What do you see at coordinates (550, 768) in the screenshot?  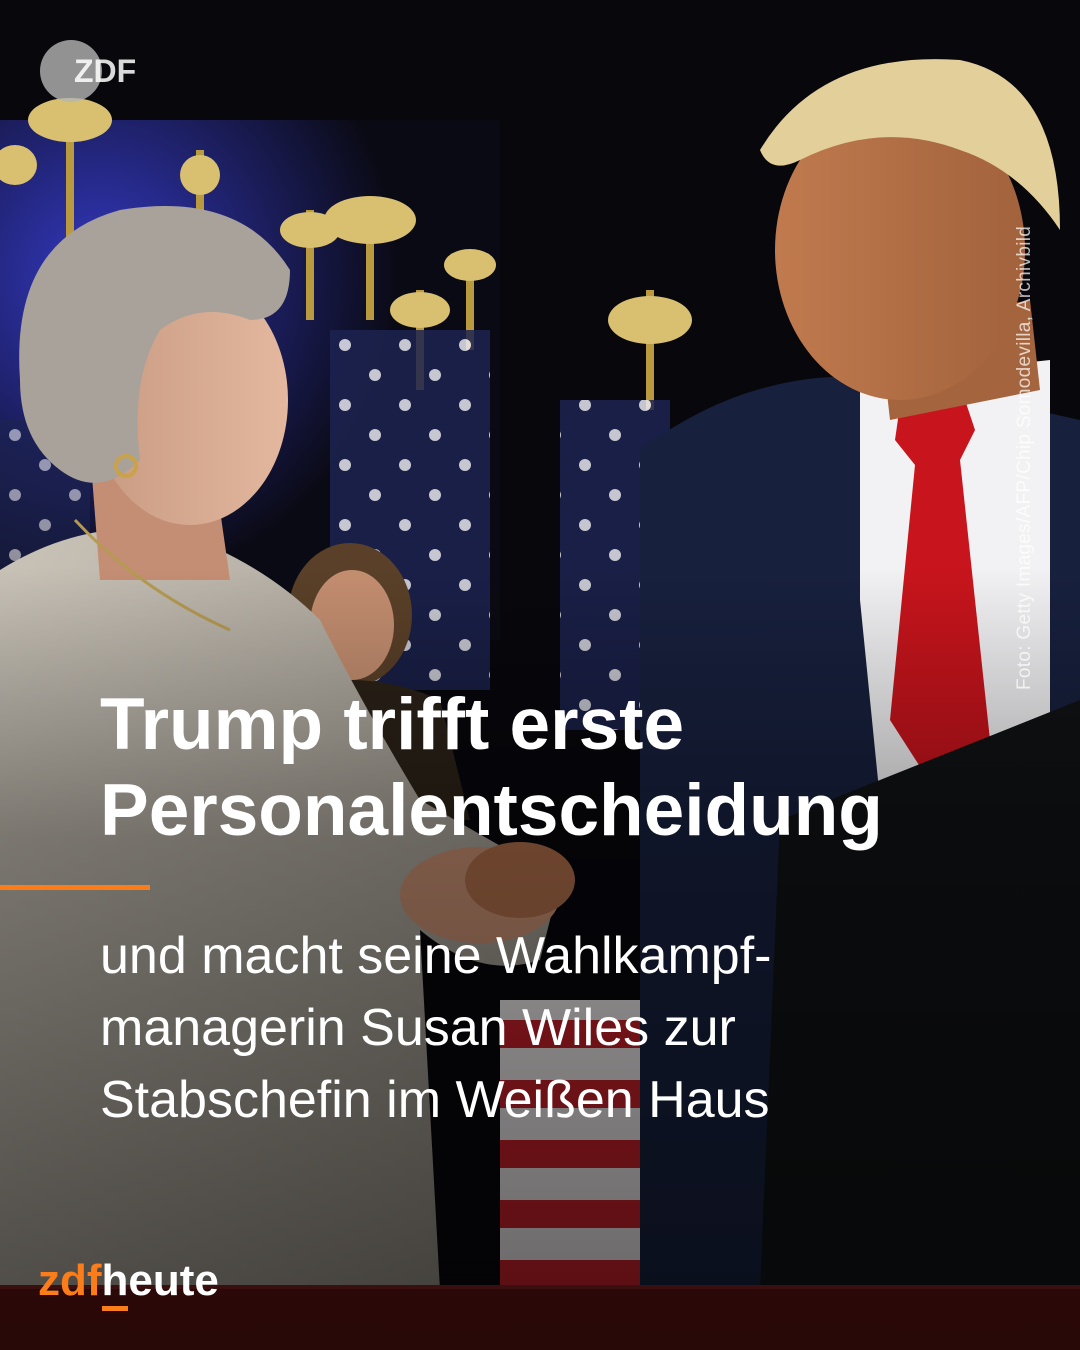 I see `headline: Trump trifft erste Personalentscheidung` at bounding box center [550, 768].